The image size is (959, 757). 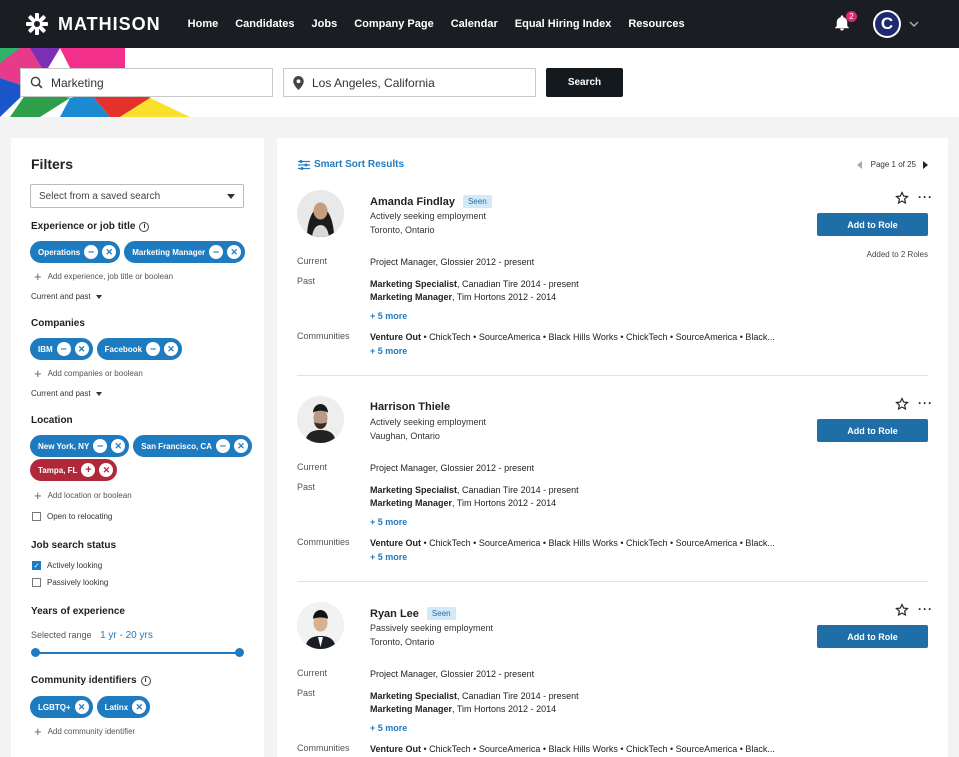 What do you see at coordinates (52, 420) in the screenshot?
I see `location-section-title: Location` at bounding box center [52, 420].